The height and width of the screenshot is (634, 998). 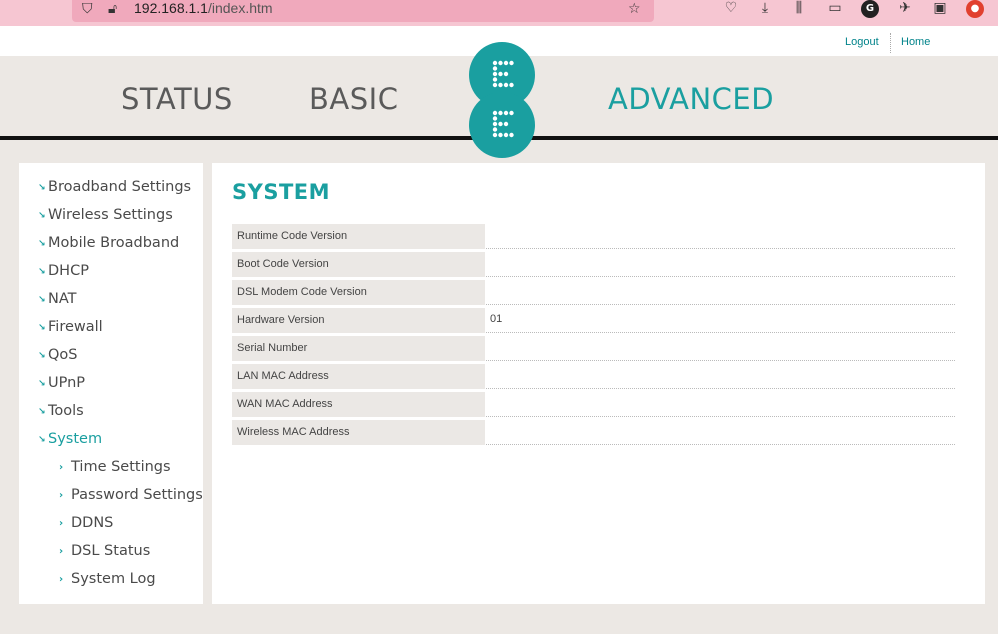 I want to click on sidebar-item-tools: ↘ Tools, so click(x=61, y=411).